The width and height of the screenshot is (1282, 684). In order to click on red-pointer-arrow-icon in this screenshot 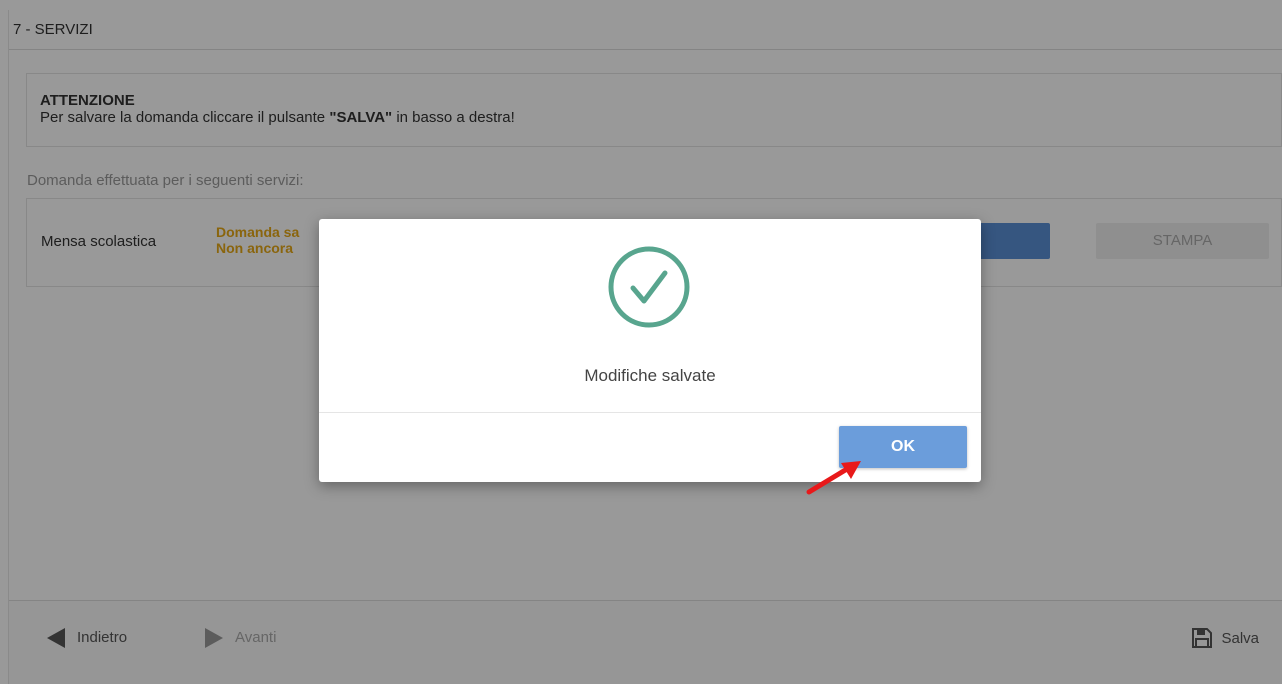, I will do `click(833, 478)`.